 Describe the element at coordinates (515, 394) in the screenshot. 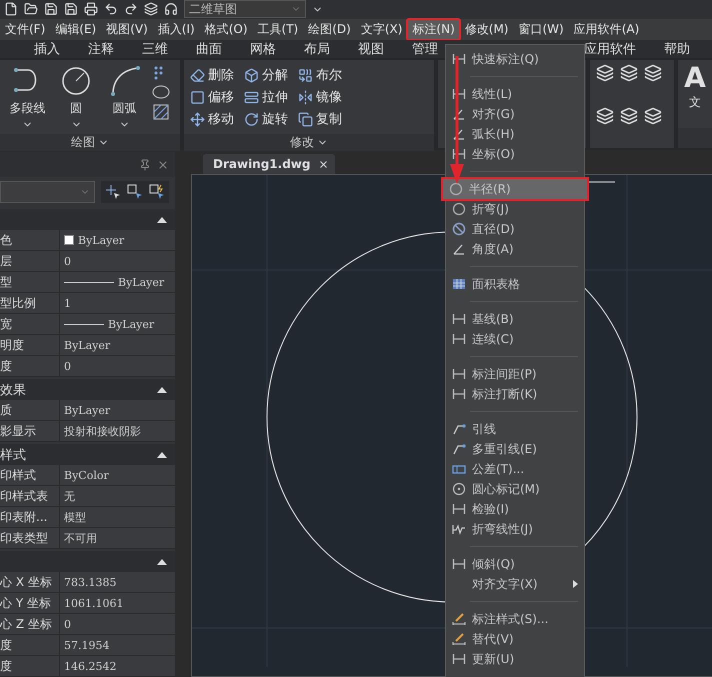

I see `menu-item: 标注打断(K)` at that location.